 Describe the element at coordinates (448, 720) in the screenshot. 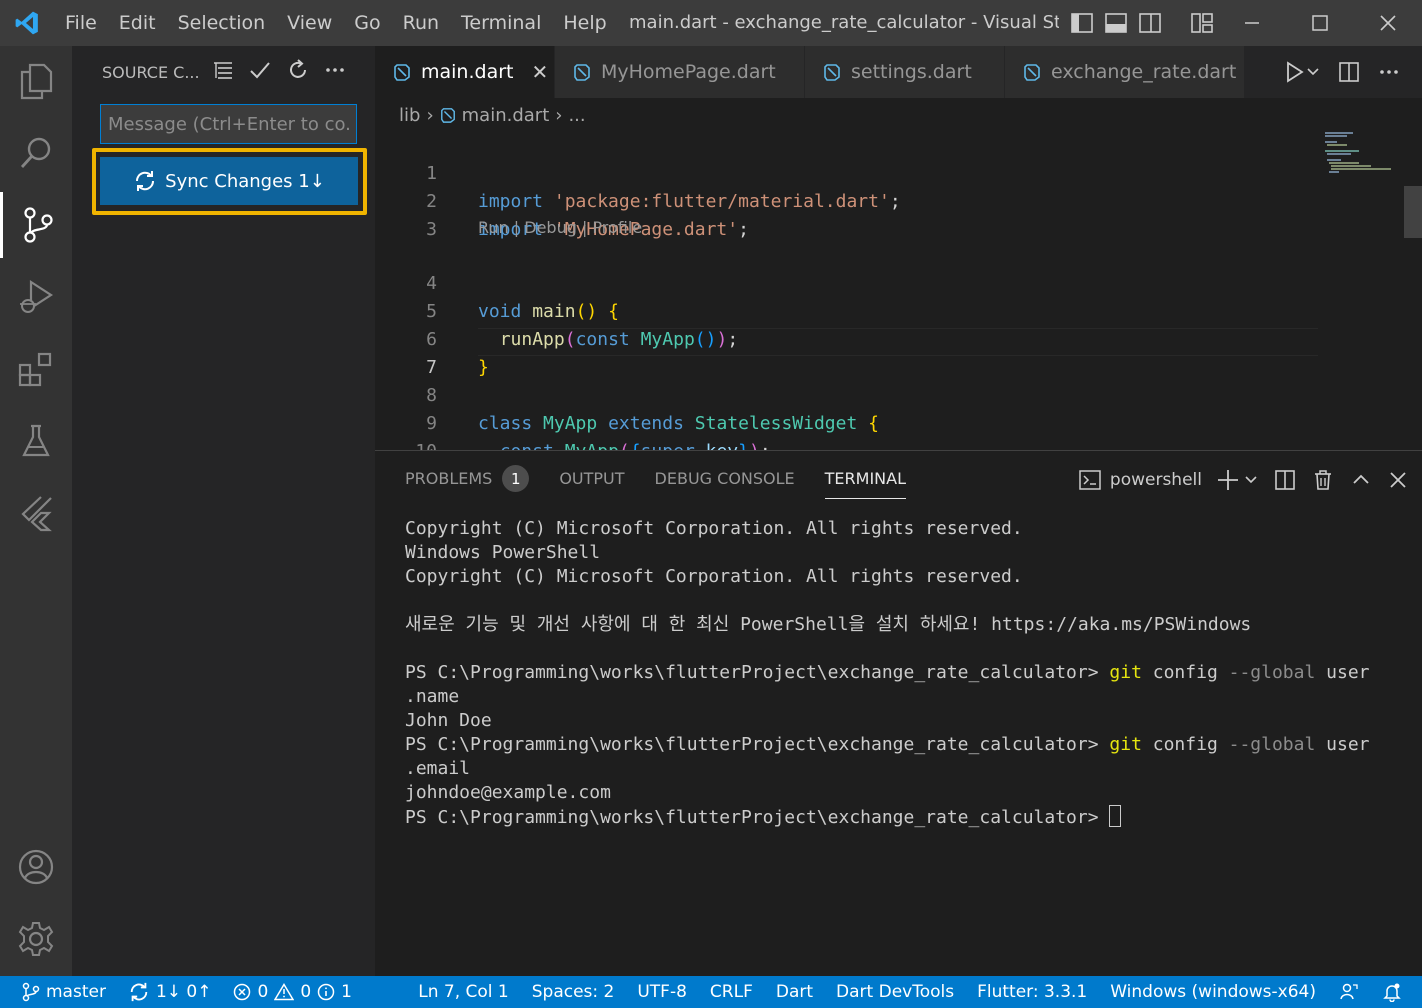

I see `terminal-line: John Doe` at that location.